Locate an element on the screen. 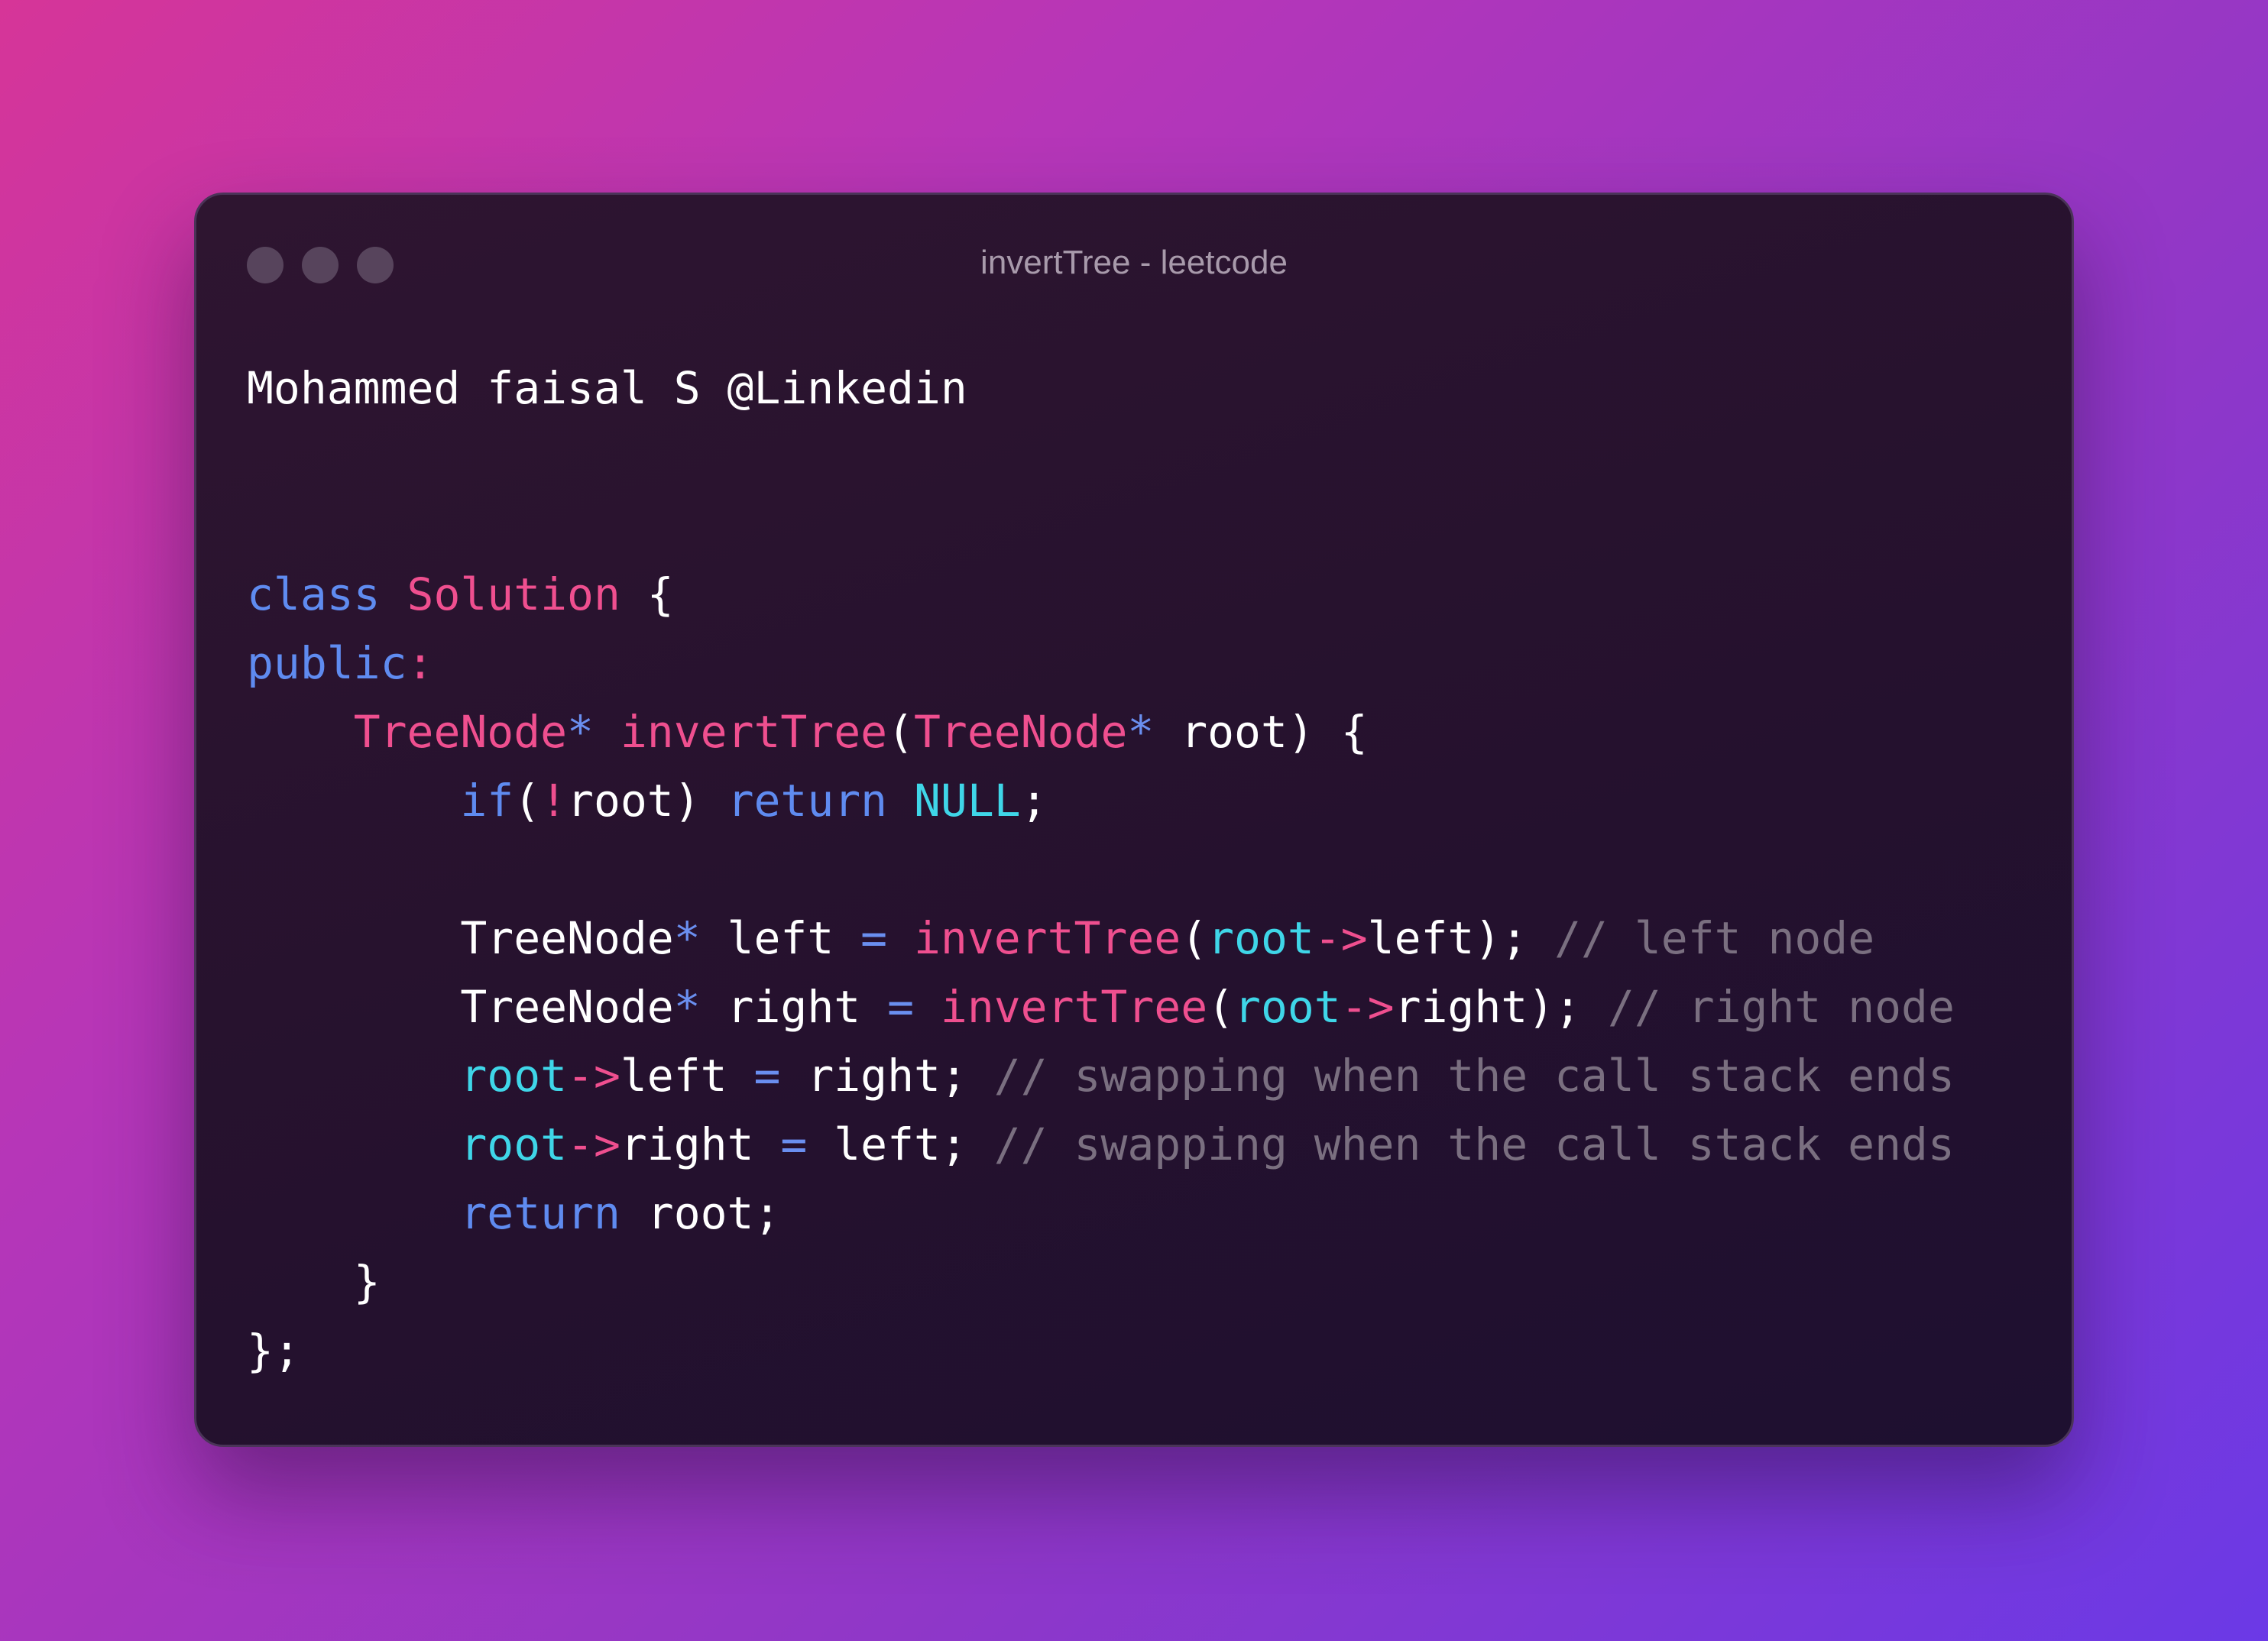 This screenshot has width=2268, height=1641. member-right: right is located at coordinates (700, 1144).